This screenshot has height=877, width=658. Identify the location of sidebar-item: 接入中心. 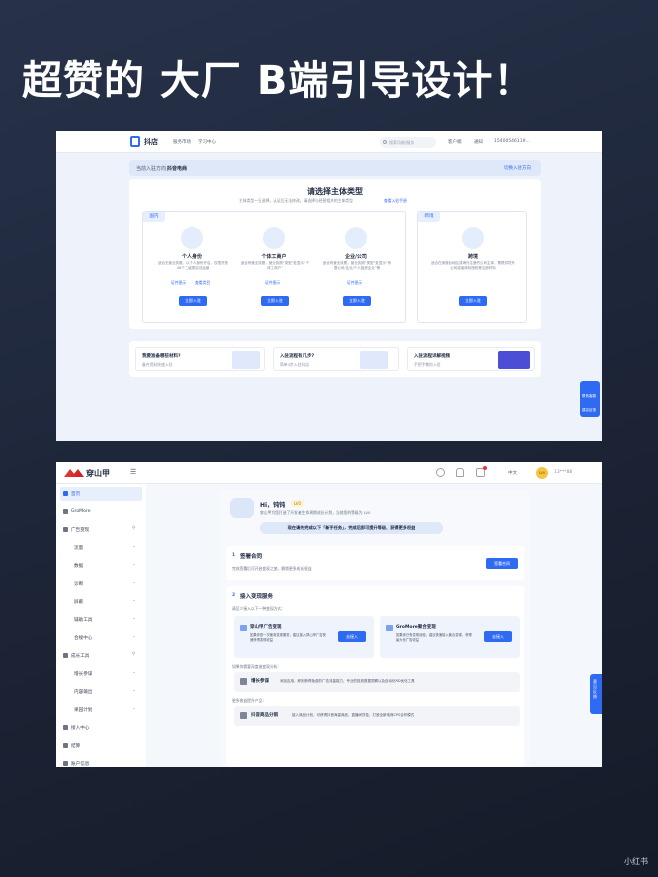
(101, 728).